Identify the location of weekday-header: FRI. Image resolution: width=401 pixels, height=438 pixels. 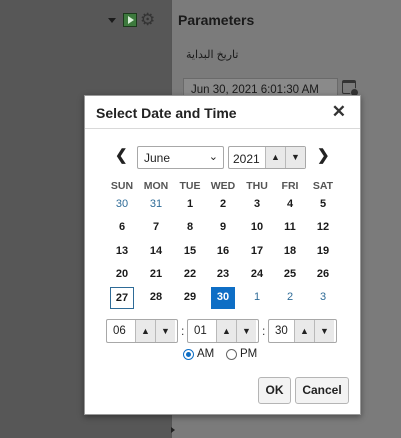
(290, 186).